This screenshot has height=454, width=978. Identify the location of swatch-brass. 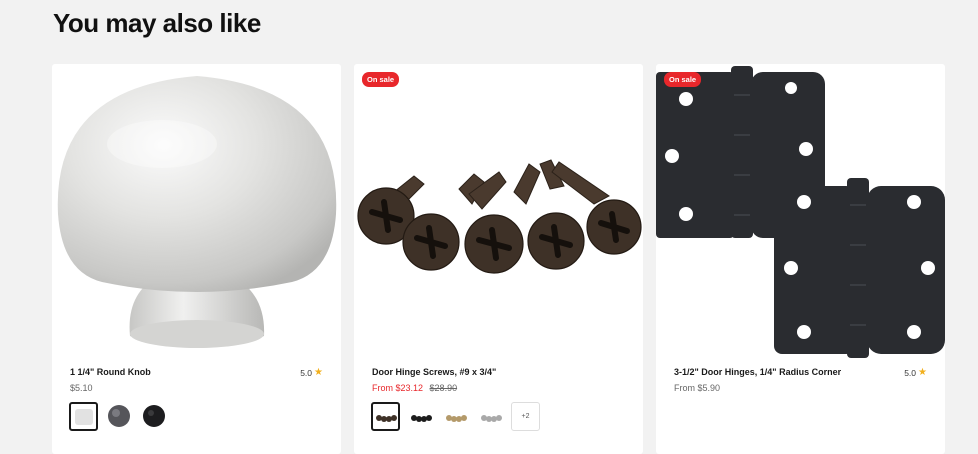
(455, 416).